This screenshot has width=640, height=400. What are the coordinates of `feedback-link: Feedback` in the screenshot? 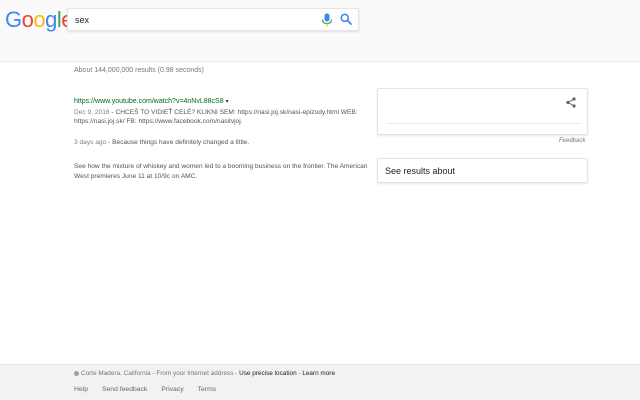 It's located at (572, 141).